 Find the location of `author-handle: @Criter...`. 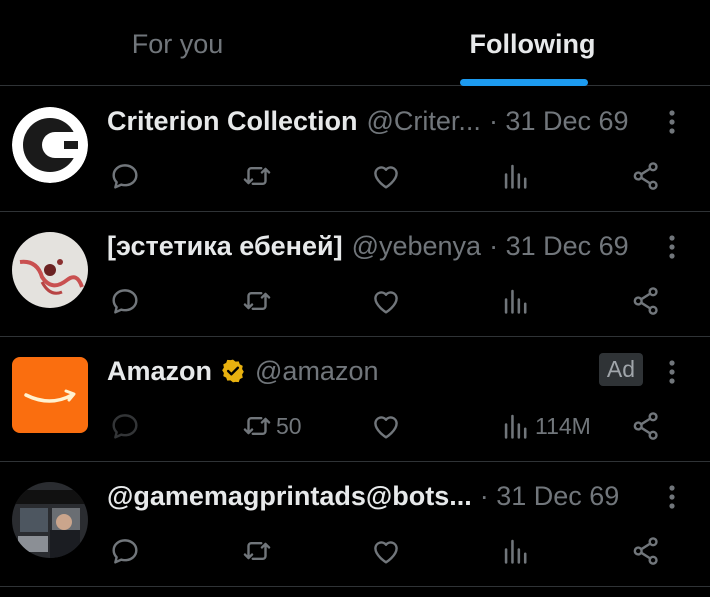

author-handle: @Criter... is located at coordinates (424, 121).